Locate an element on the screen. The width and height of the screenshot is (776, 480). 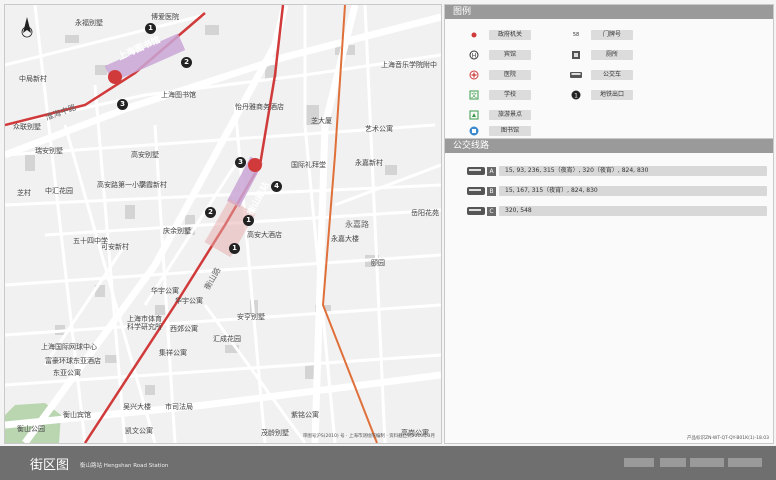
legend-title: 图例 is located at coordinates (609, 12).